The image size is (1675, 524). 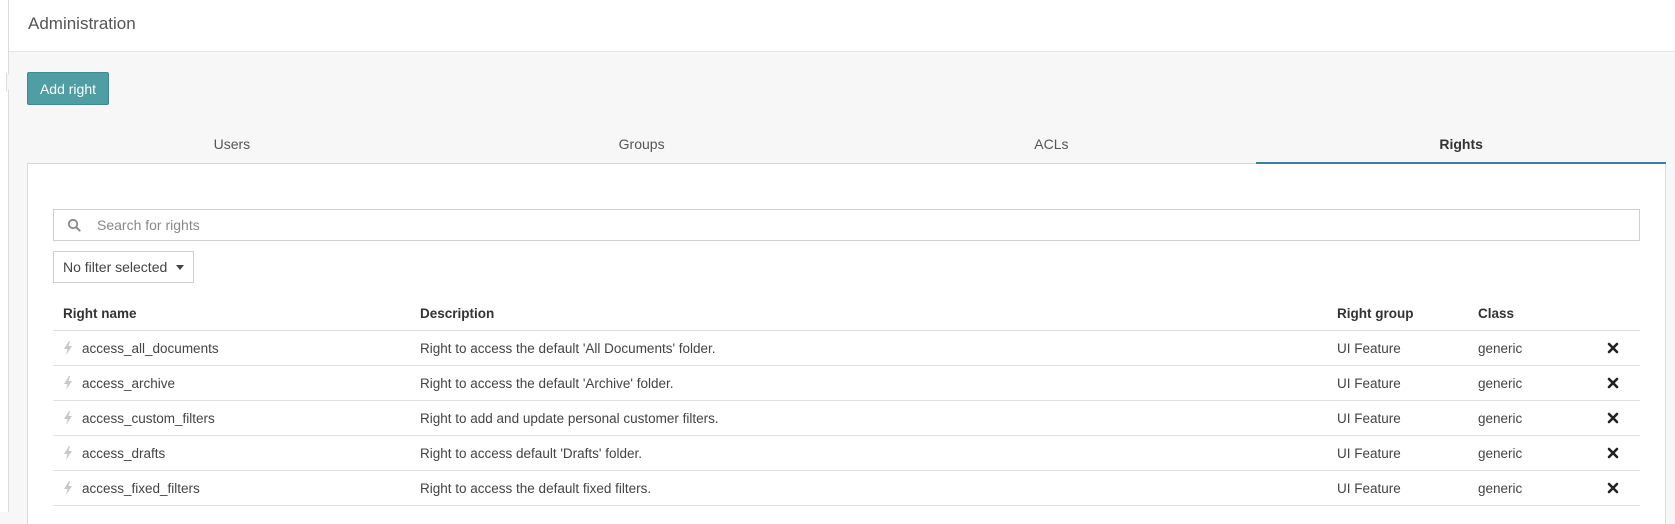 I want to click on right-name: access_drafts, so click(x=124, y=453).